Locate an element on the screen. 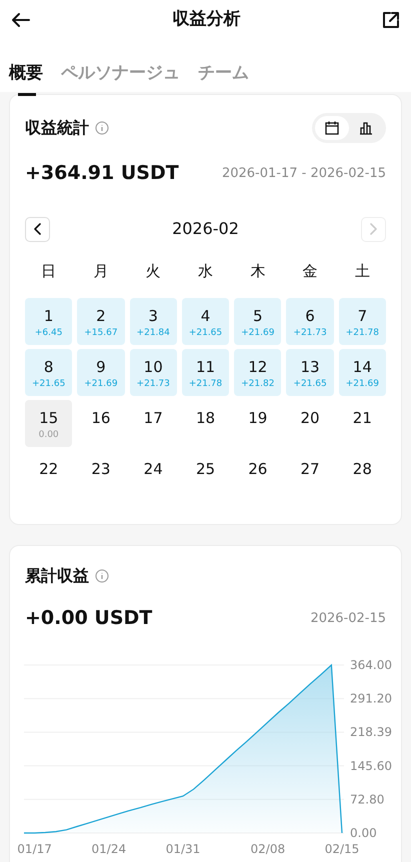 The width and height of the screenshot is (411, 862). calendar-icon is located at coordinates (332, 128).